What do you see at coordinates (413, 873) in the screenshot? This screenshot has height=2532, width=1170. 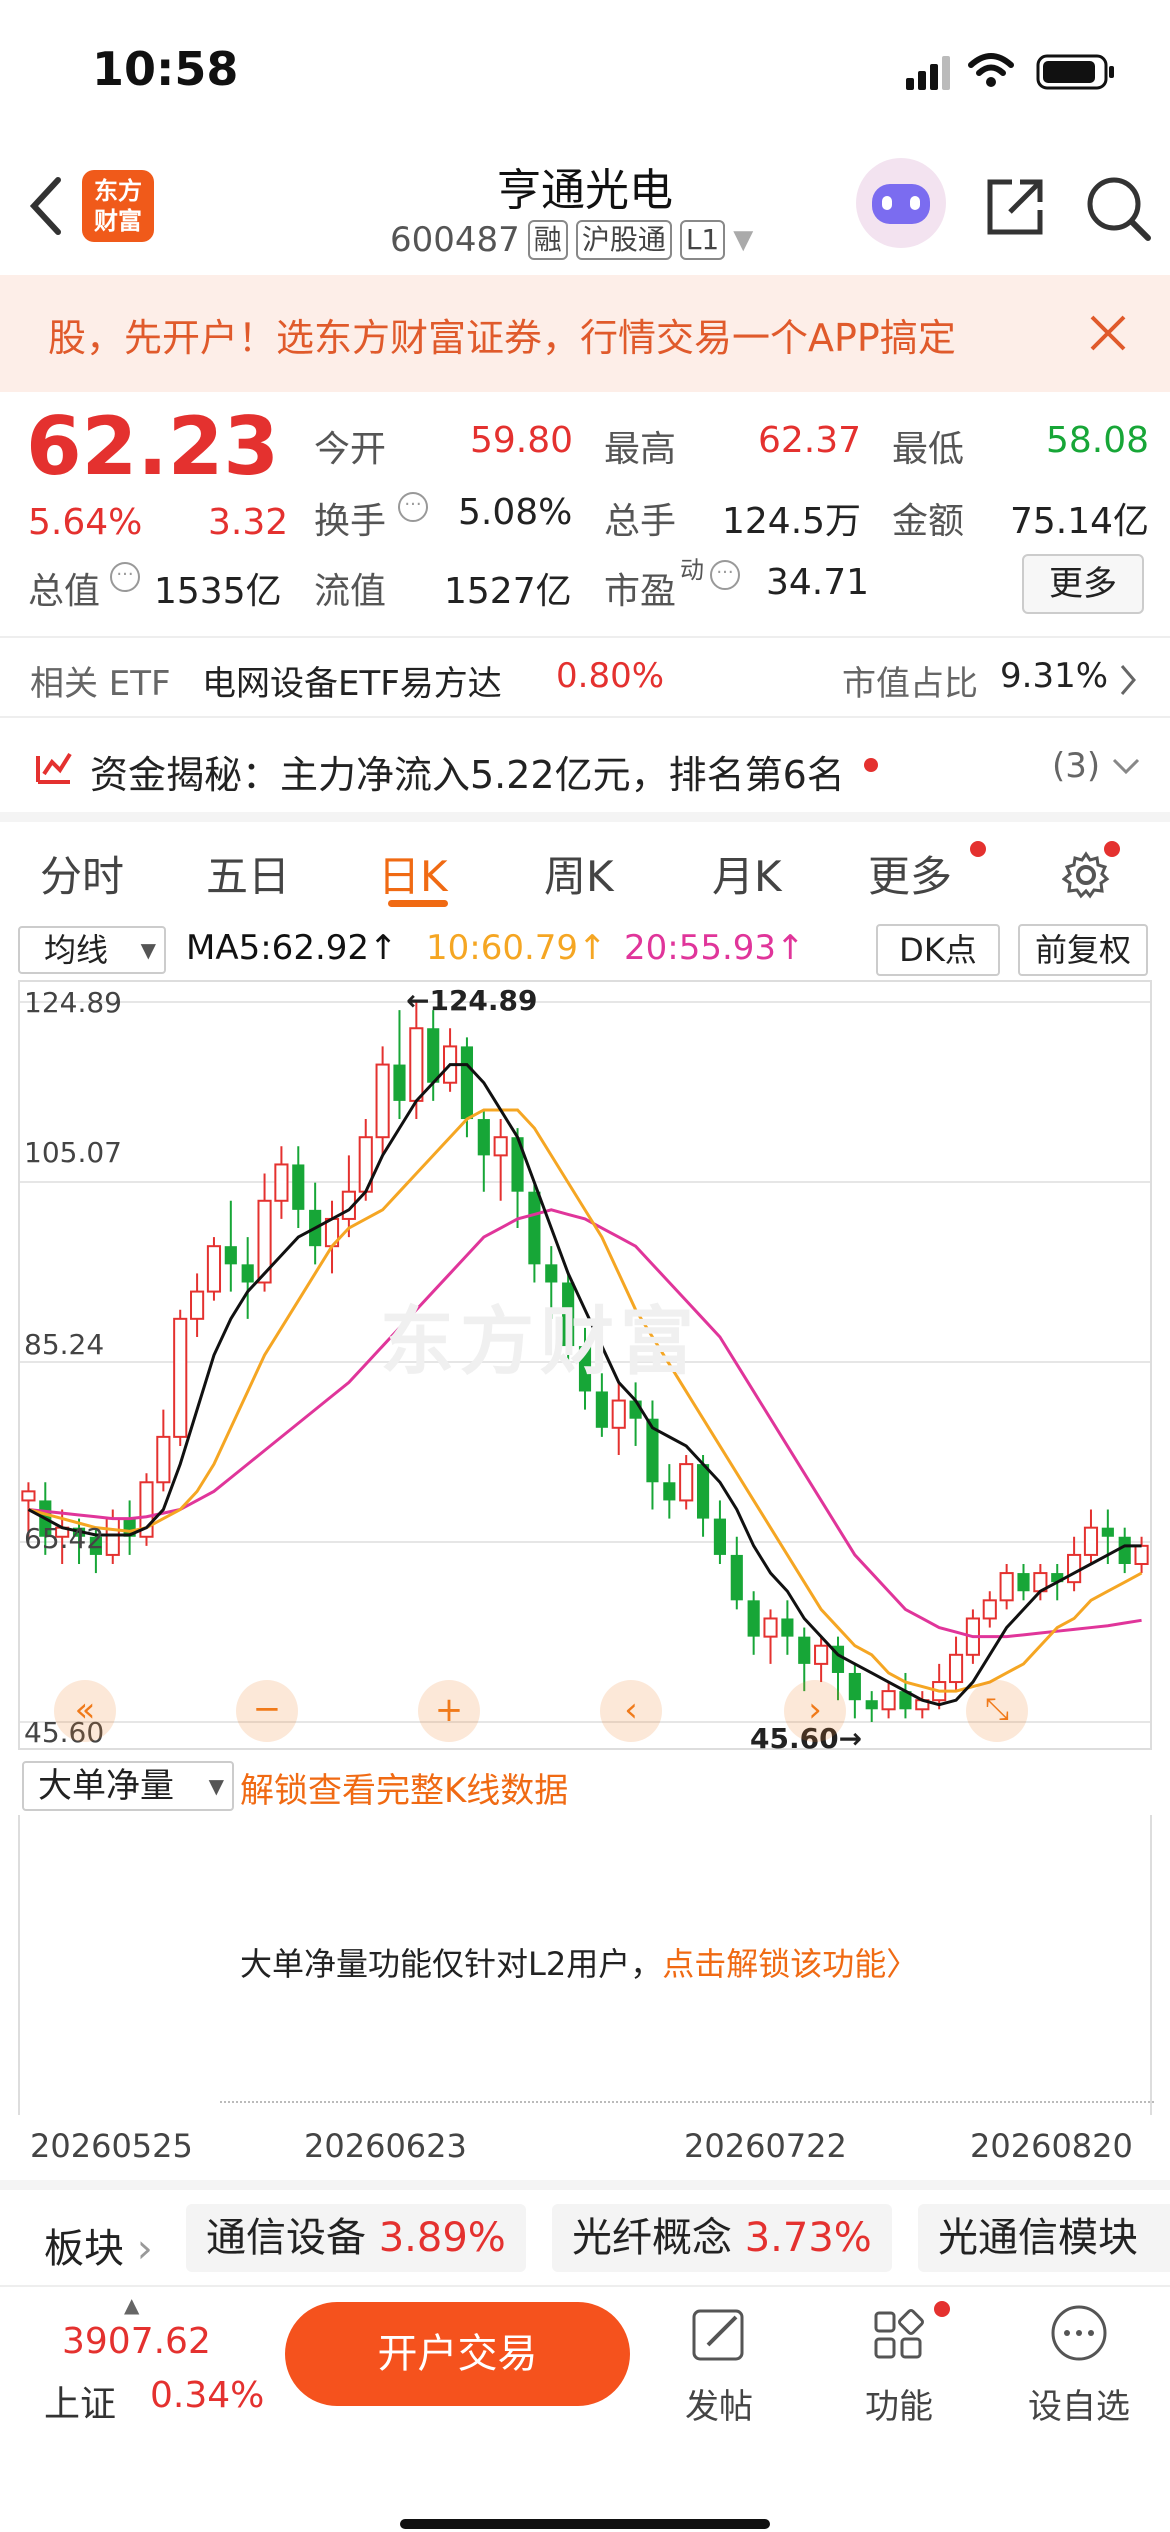 I see `tab-daily-k: 日K` at bounding box center [413, 873].